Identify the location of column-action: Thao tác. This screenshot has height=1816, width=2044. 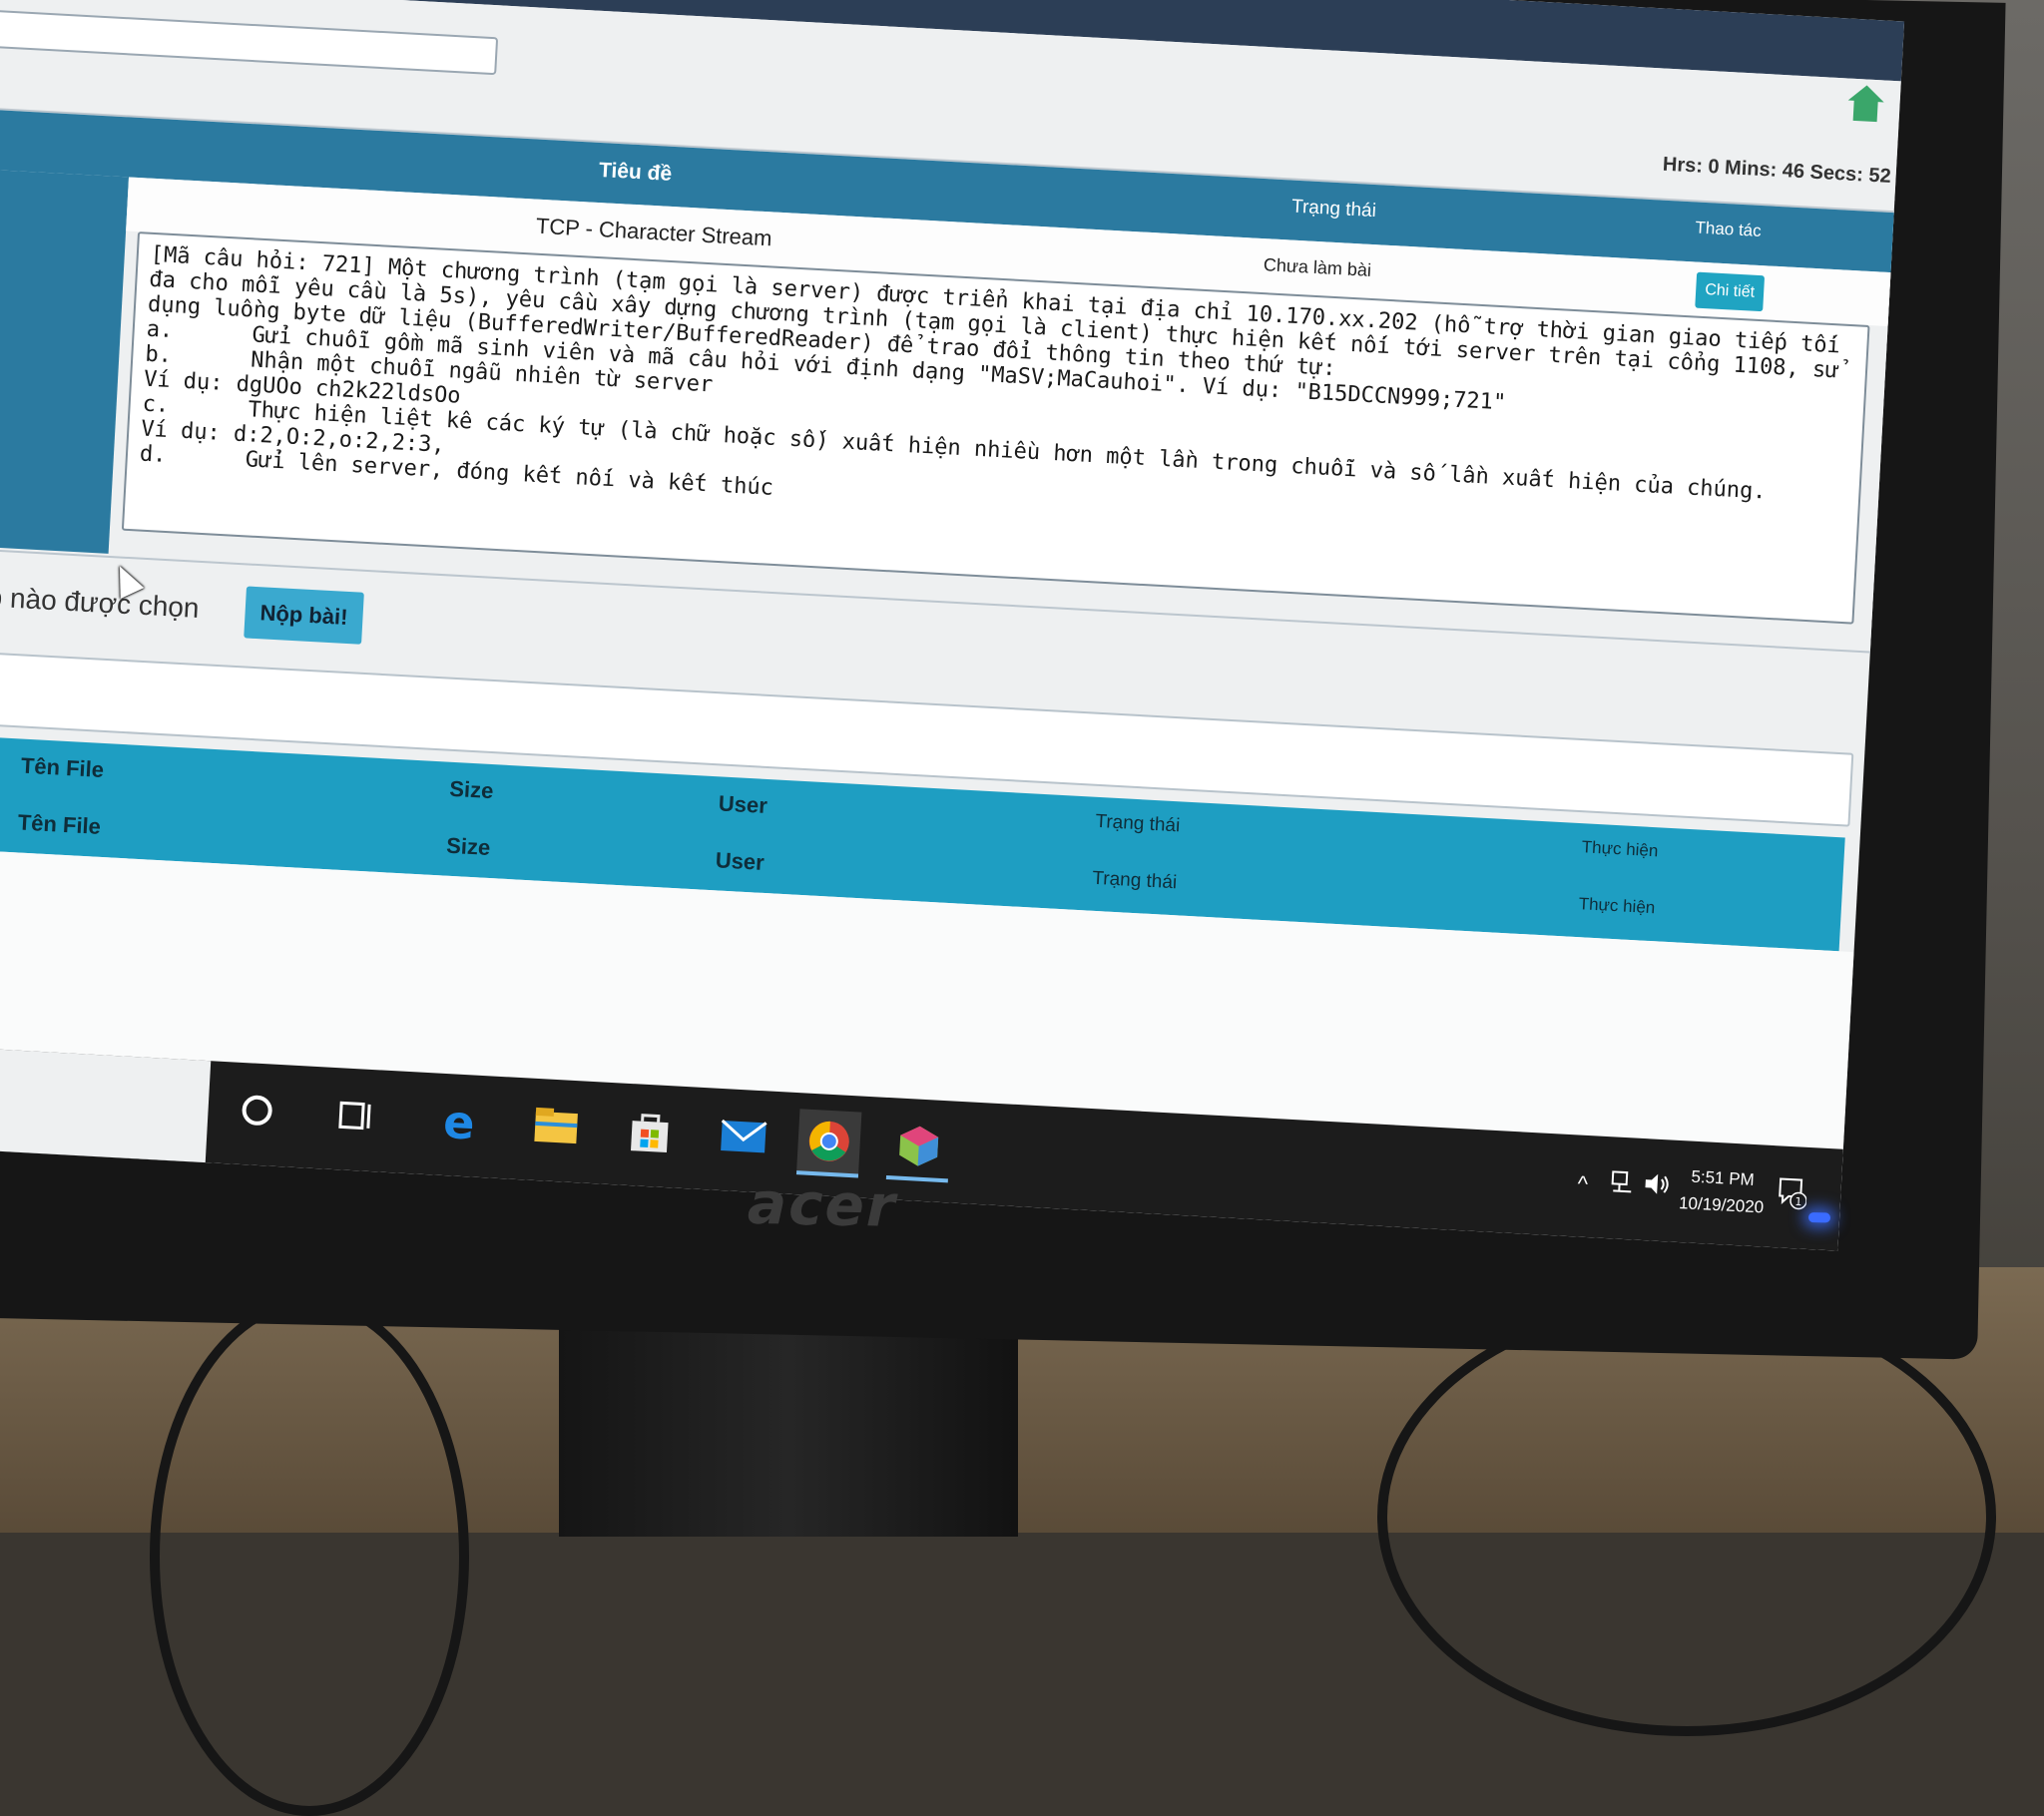
(1728, 229).